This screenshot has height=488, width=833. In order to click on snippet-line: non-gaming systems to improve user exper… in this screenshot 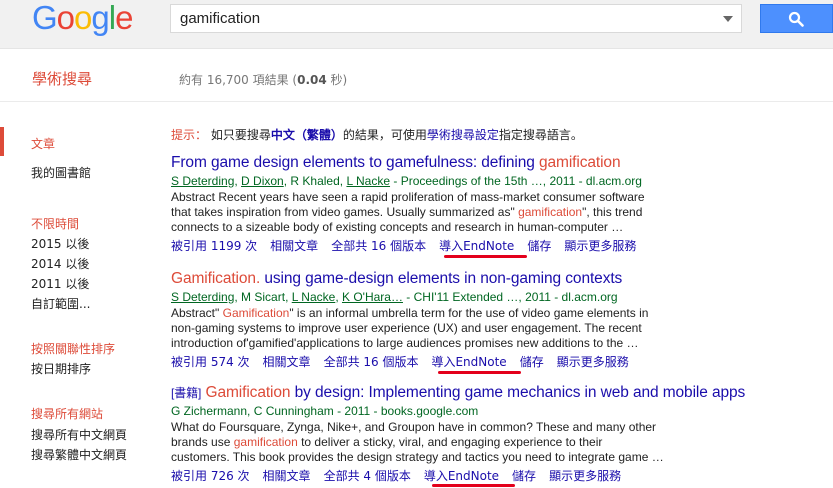, I will do `click(406, 328)`.